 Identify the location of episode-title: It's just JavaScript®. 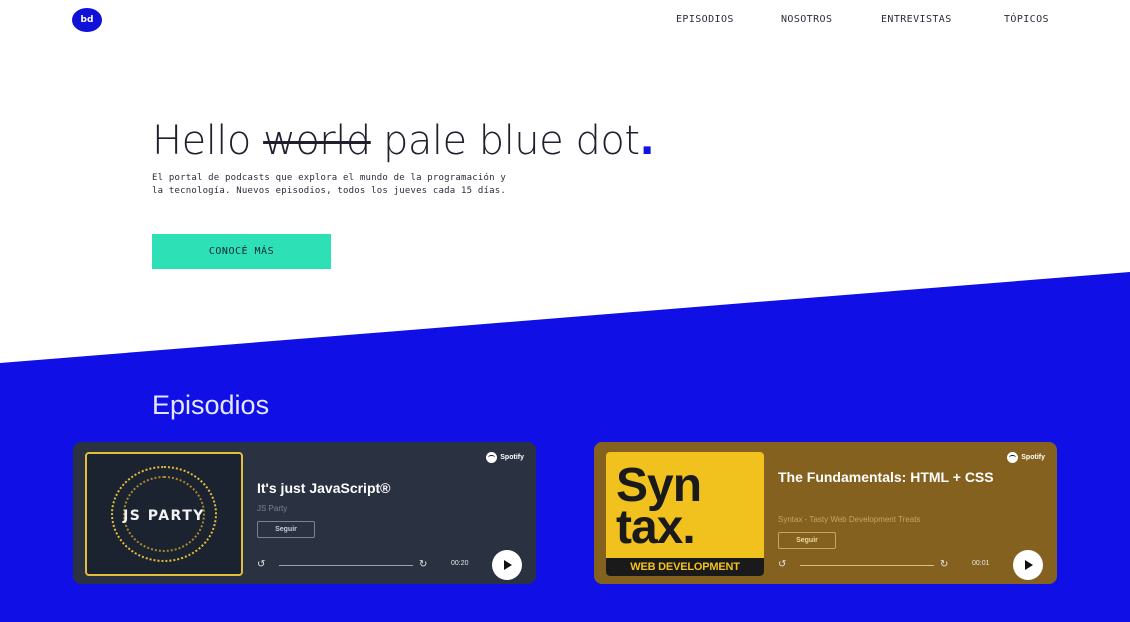
(387, 488).